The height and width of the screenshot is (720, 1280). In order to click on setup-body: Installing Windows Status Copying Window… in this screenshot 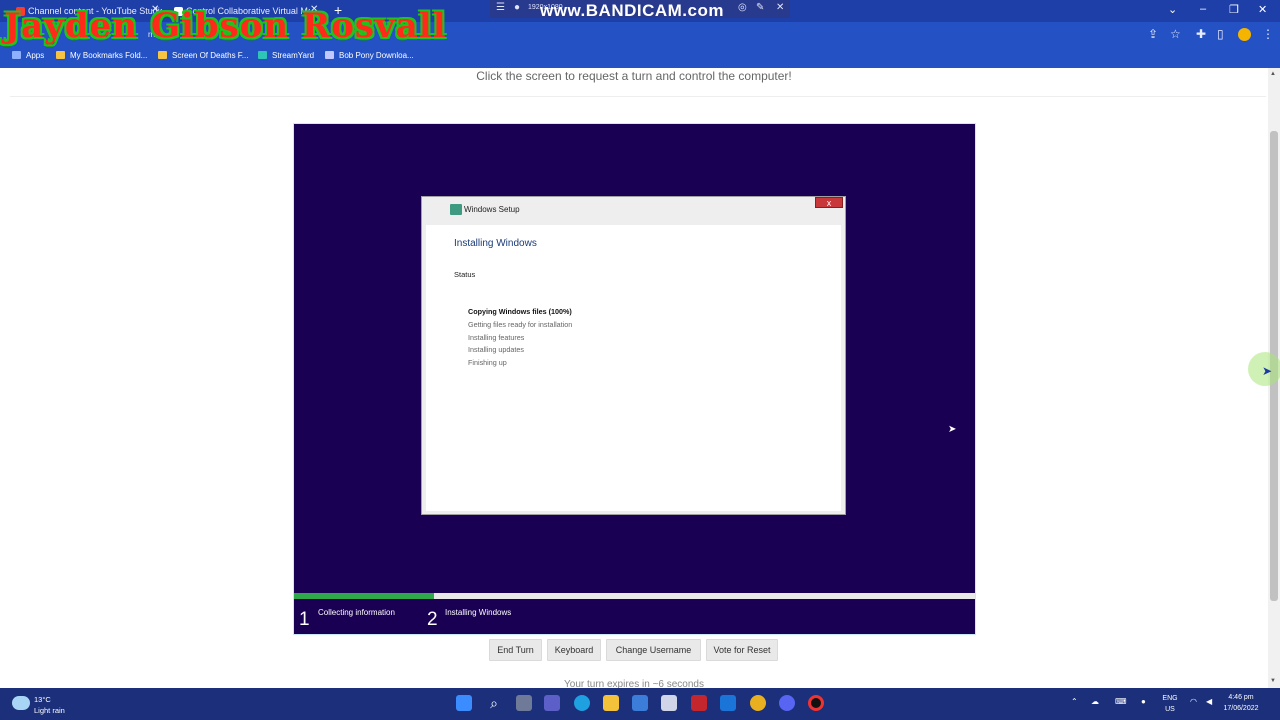, I will do `click(633, 368)`.